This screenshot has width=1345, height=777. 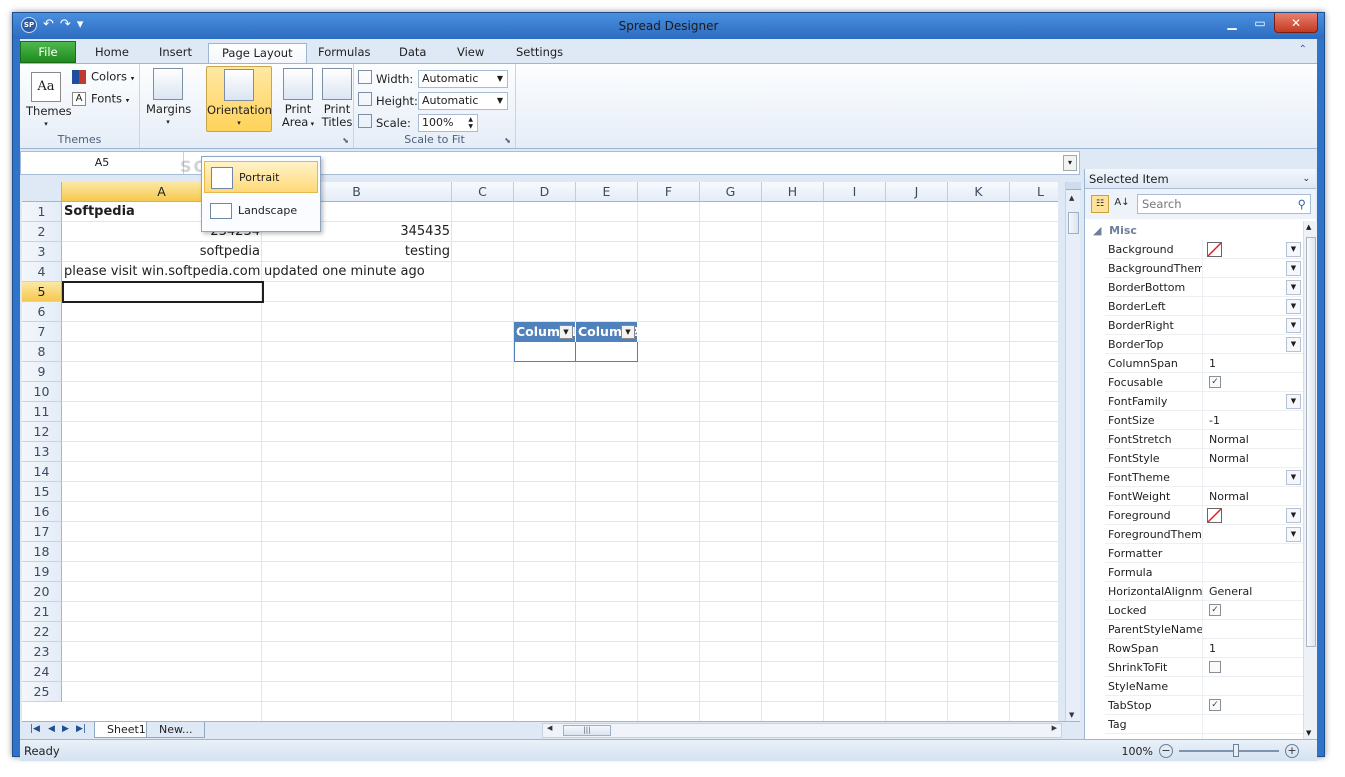 I want to click on name-box: A5, so click(x=102, y=163).